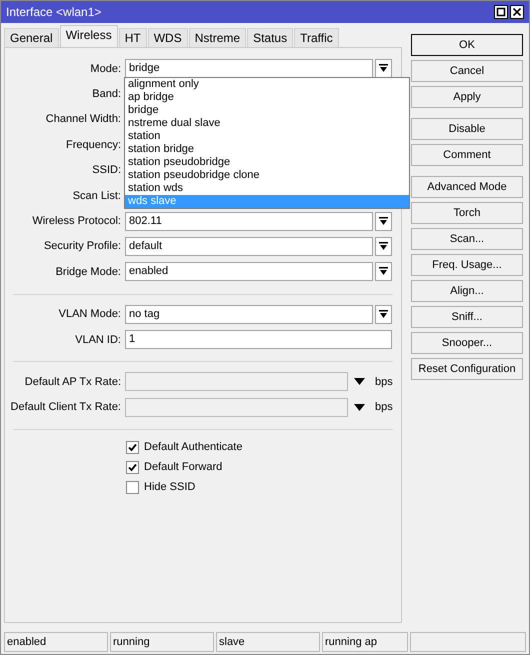 Image resolution: width=530 pixels, height=655 pixels. What do you see at coordinates (267, 123) in the screenshot?
I see `dropdown-option: nstreme dual slave` at bounding box center [267, 123].